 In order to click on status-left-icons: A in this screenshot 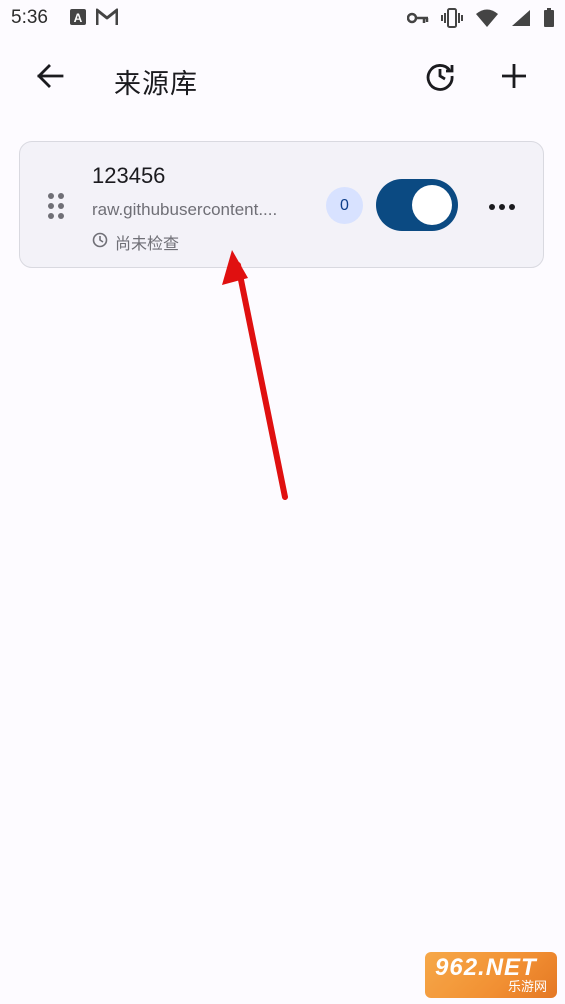, I will do `click(94, 17)`.